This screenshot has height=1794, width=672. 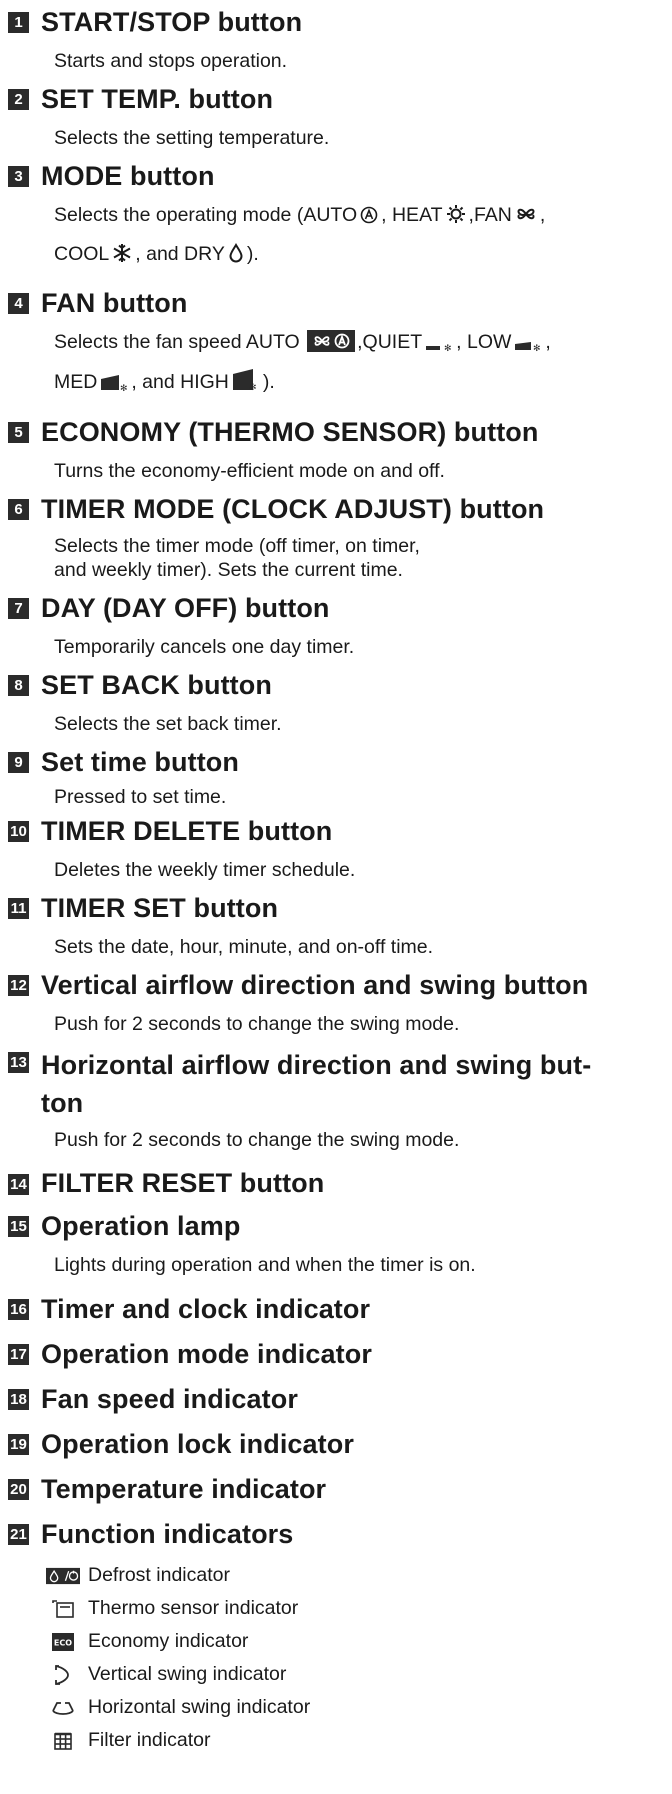 I want to click on fan-med-icon: ✻, so click(x=114, y=386).